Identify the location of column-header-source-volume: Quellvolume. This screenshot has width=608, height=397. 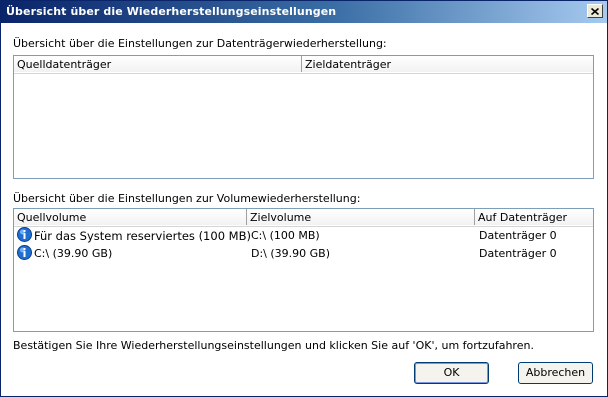
(130, 217).